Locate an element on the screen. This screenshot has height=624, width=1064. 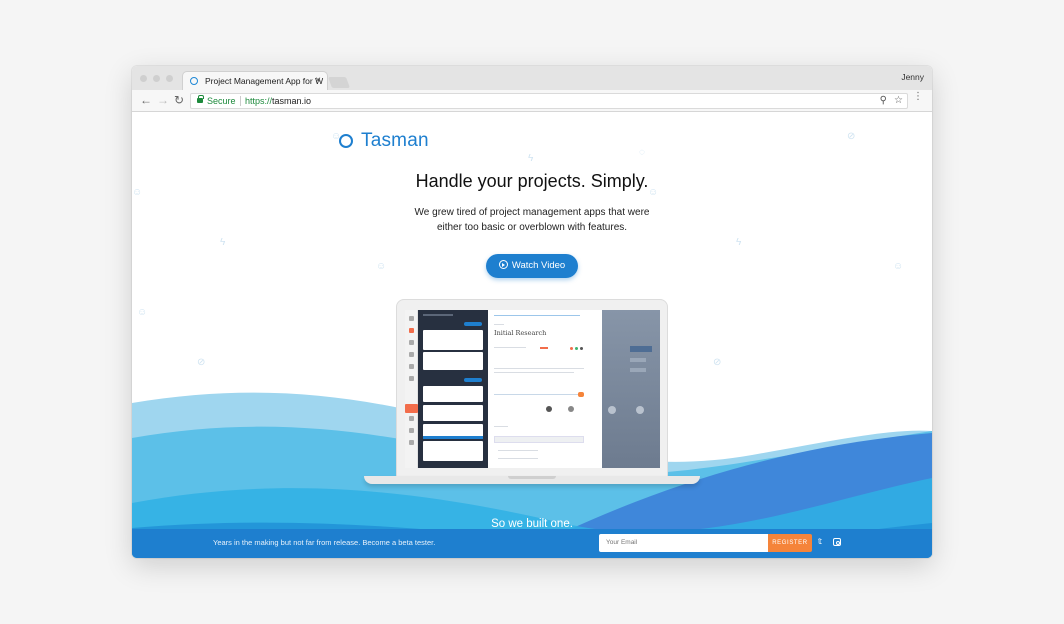
tasman-logo: Tasman is located at coordinates (384, 141).